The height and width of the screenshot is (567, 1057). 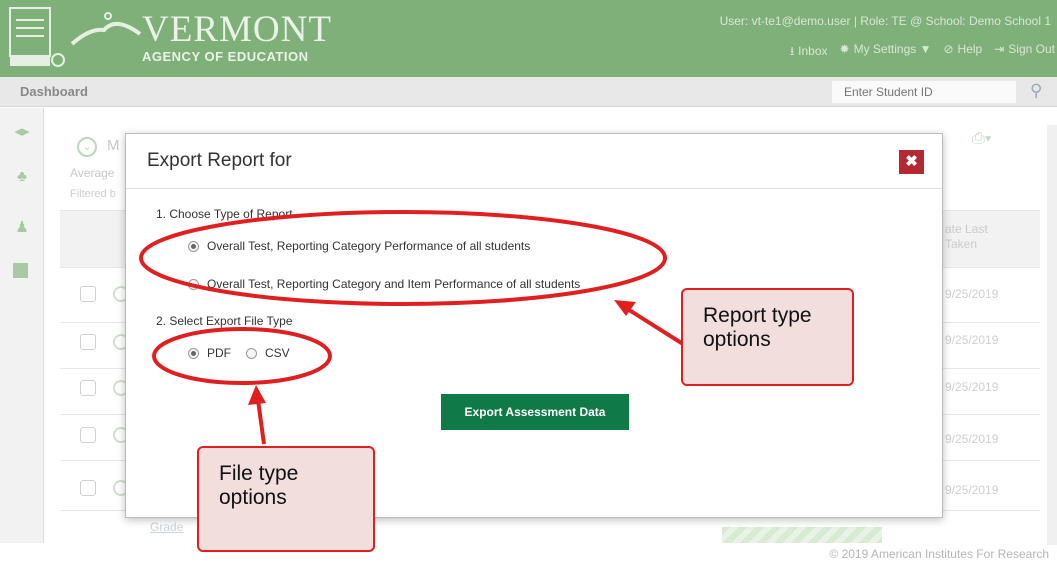 What do you see at coordinates (654, 326) in the screenshot?
I see `report-arrow` at bounding box center [654, 326].